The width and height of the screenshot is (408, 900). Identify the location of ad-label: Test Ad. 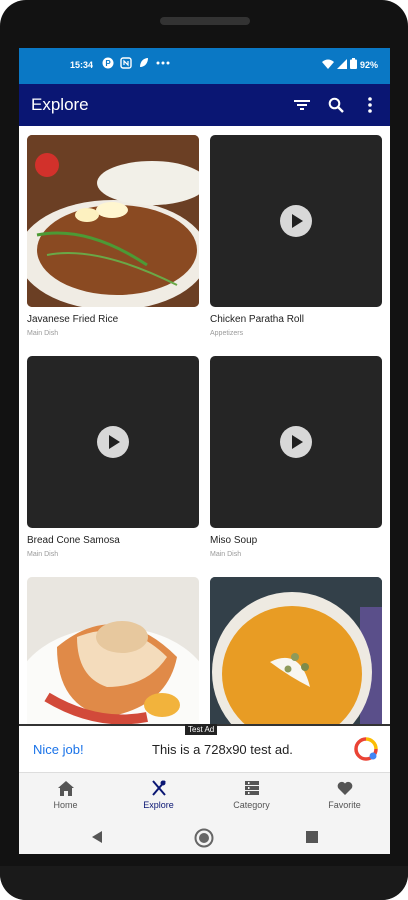
(201, 729).